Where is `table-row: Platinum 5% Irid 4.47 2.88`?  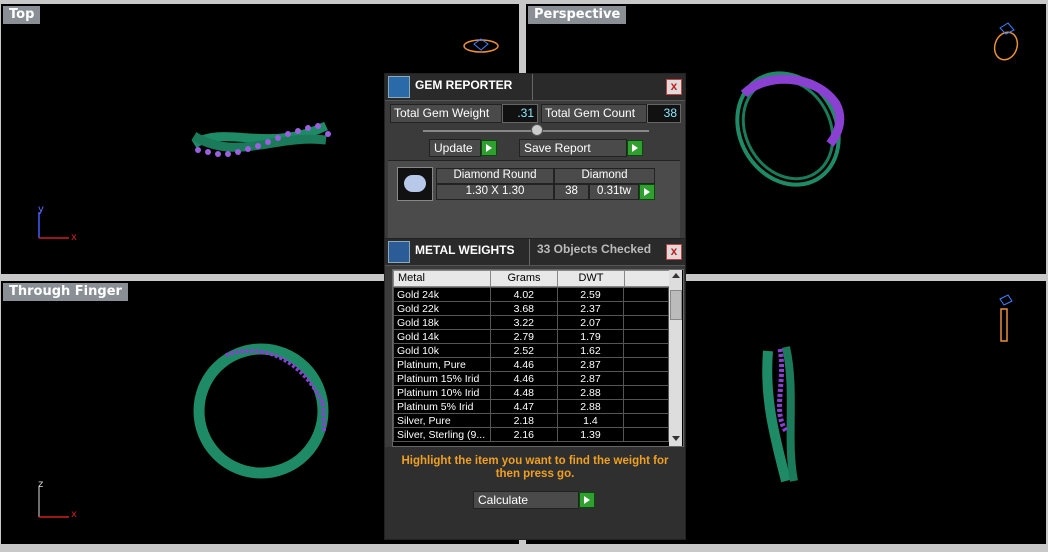 table-row: Platinum 5% Irid 4.47 2.88 is located at coordinates (531, 406).